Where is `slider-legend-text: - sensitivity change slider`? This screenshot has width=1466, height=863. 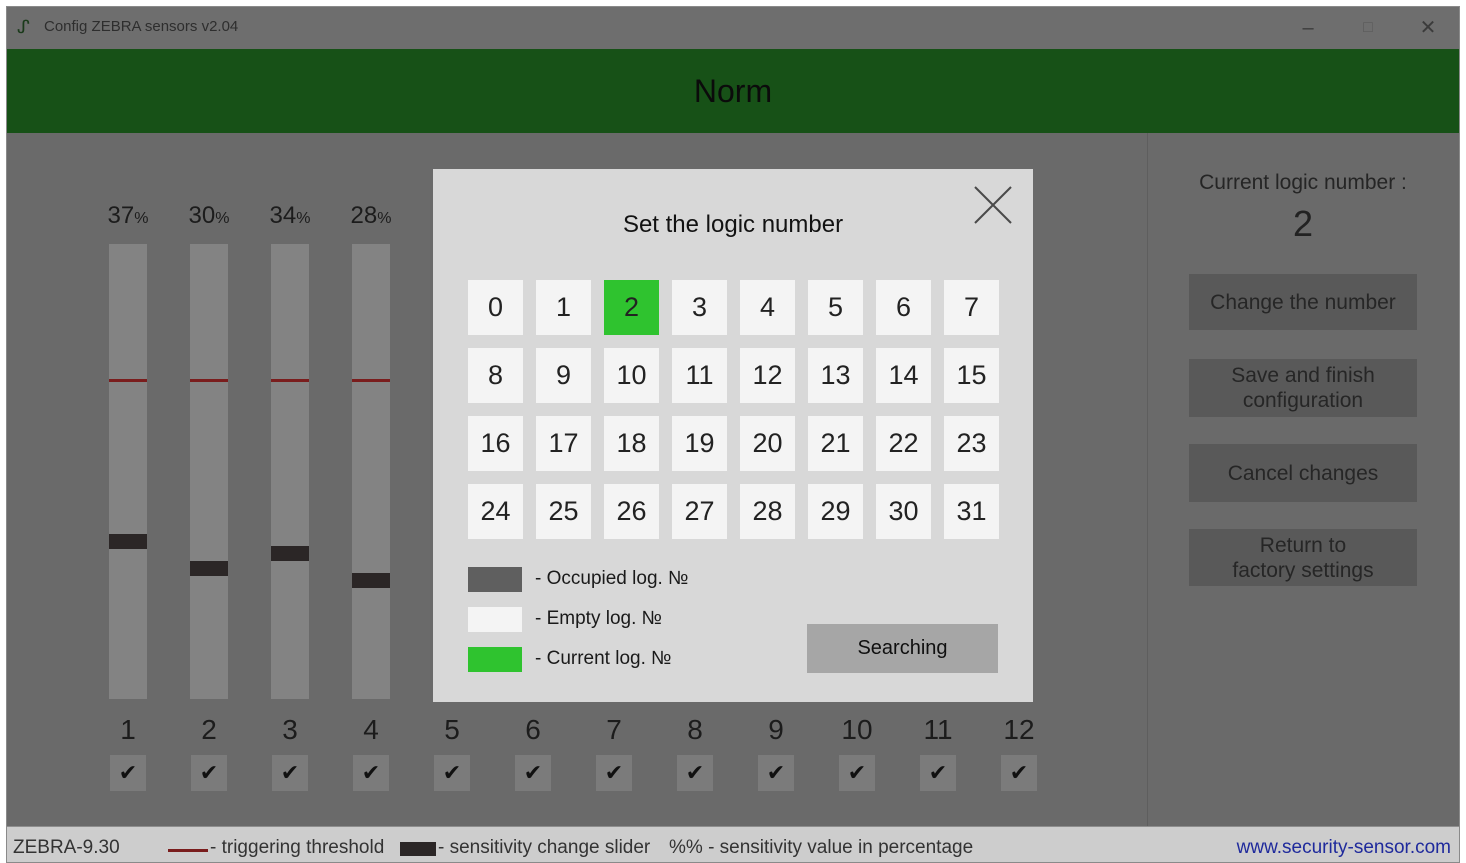 slider-legend-text: - sensitivity change slider is located at coordinates (544, 847).